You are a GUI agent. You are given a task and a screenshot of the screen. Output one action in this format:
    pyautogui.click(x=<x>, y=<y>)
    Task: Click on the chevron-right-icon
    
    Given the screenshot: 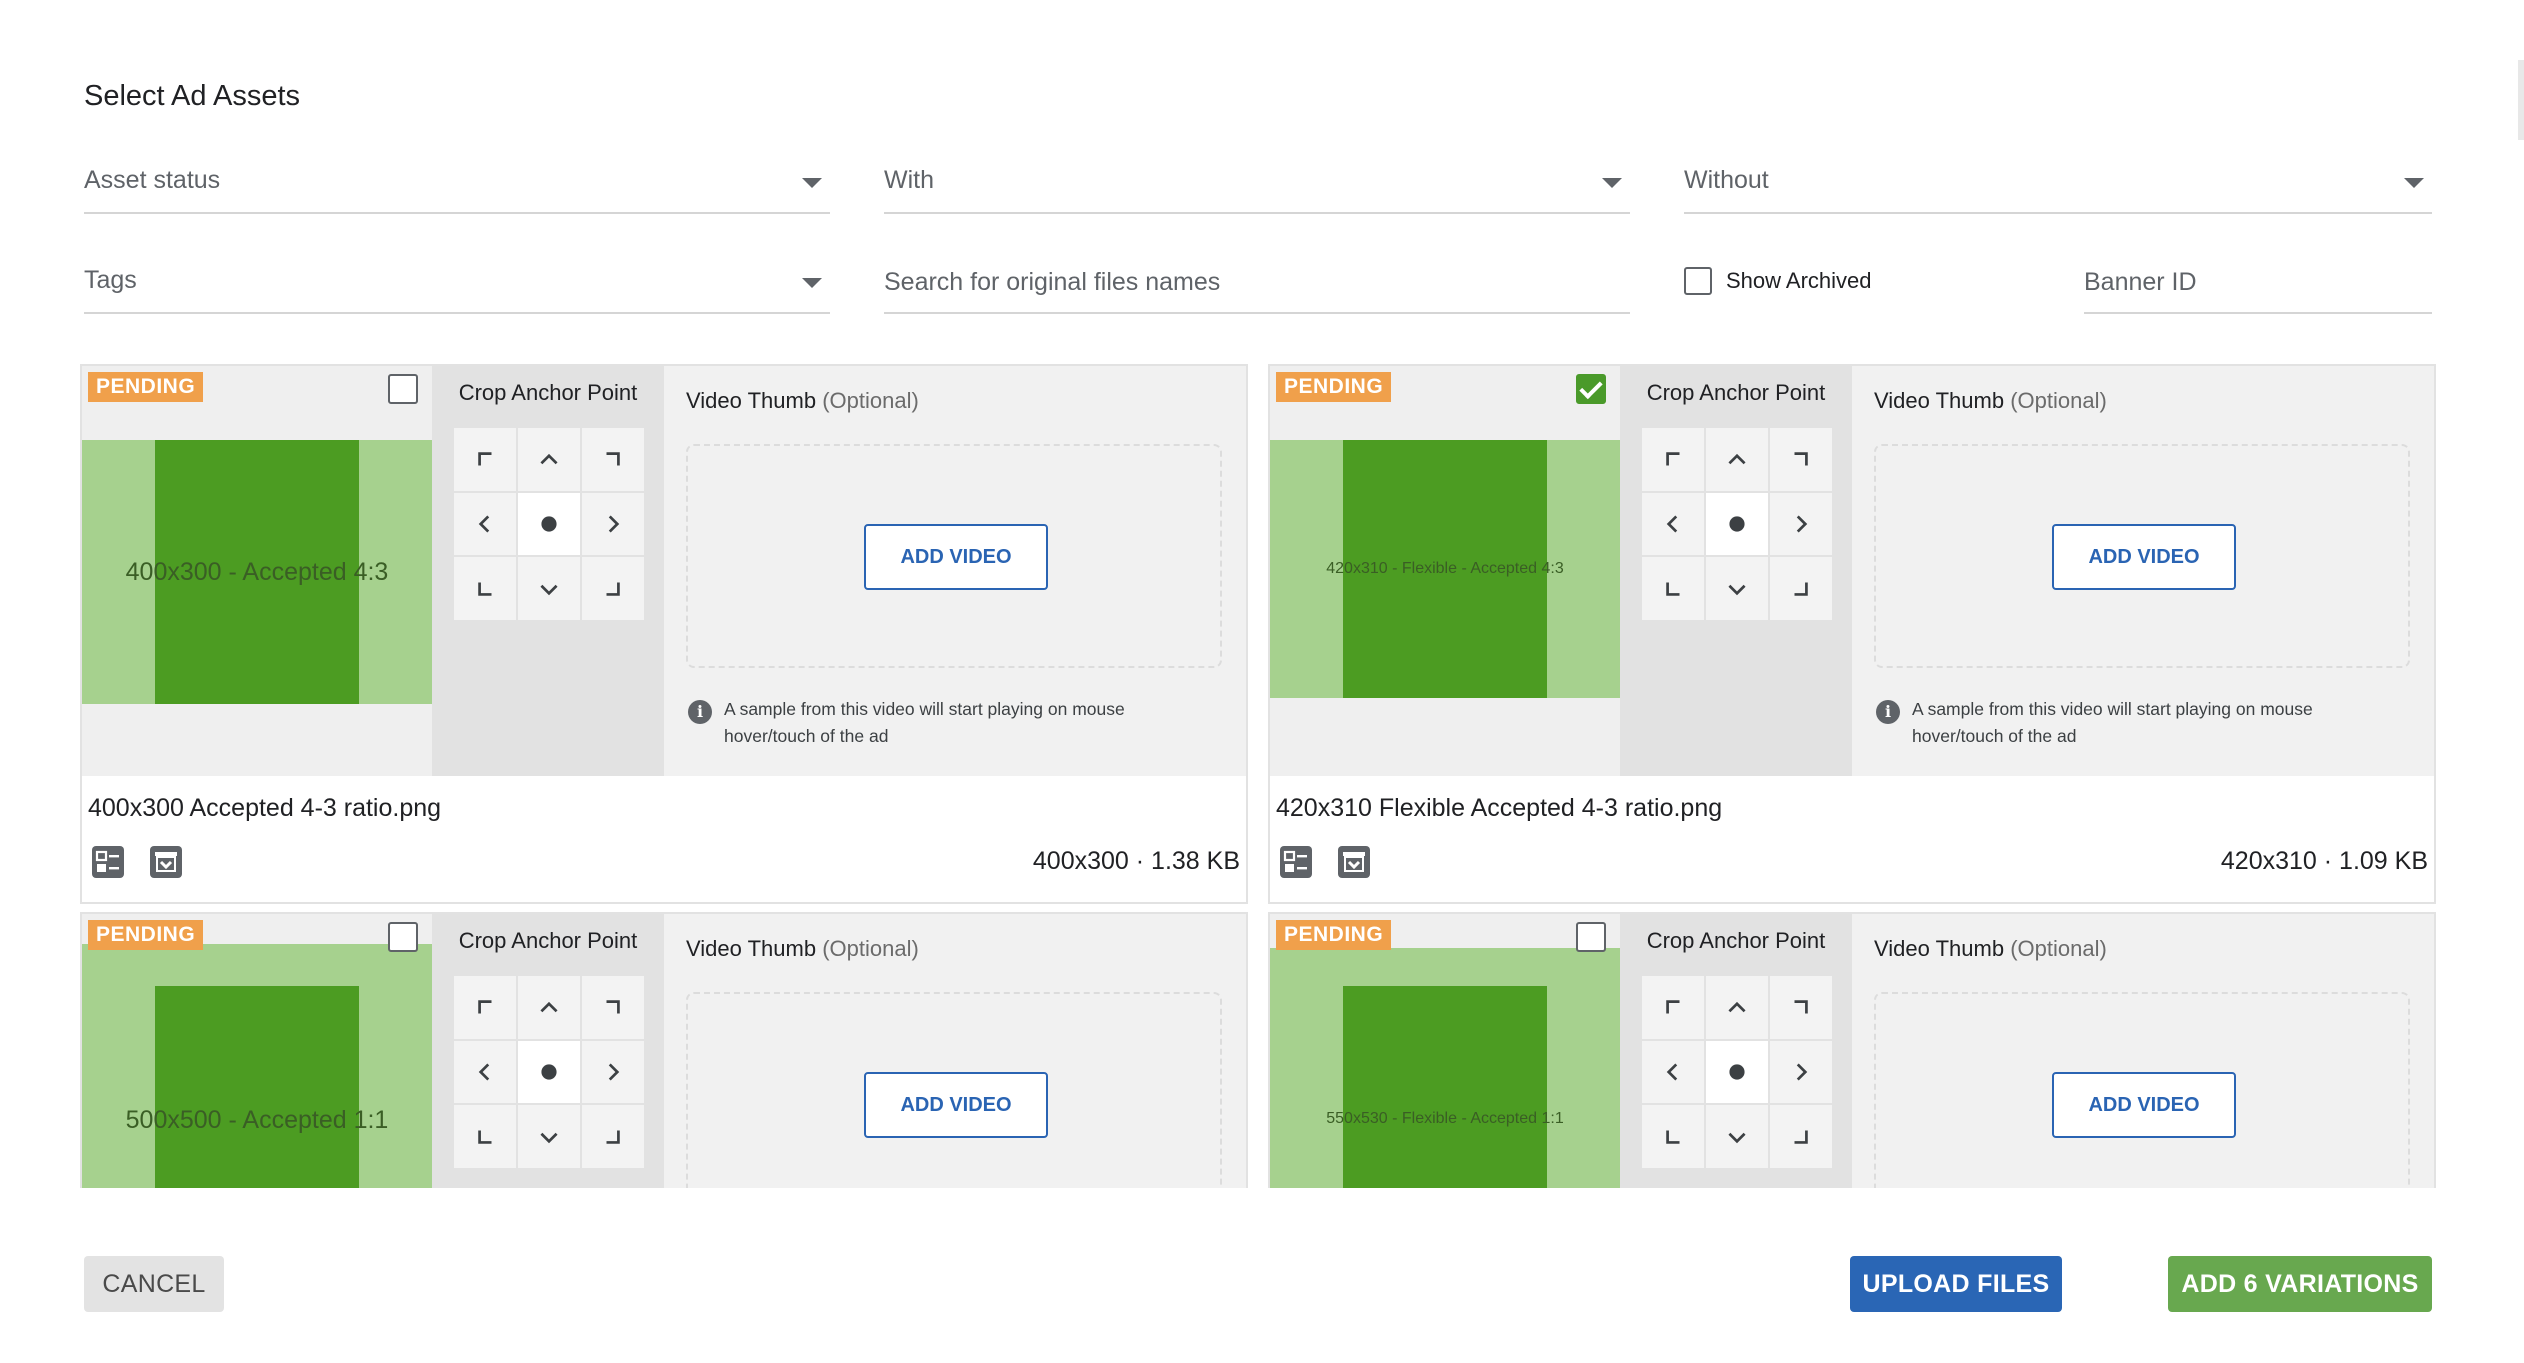 What is the action you would take?
    pyautogui.click(x=614, y=524)
    